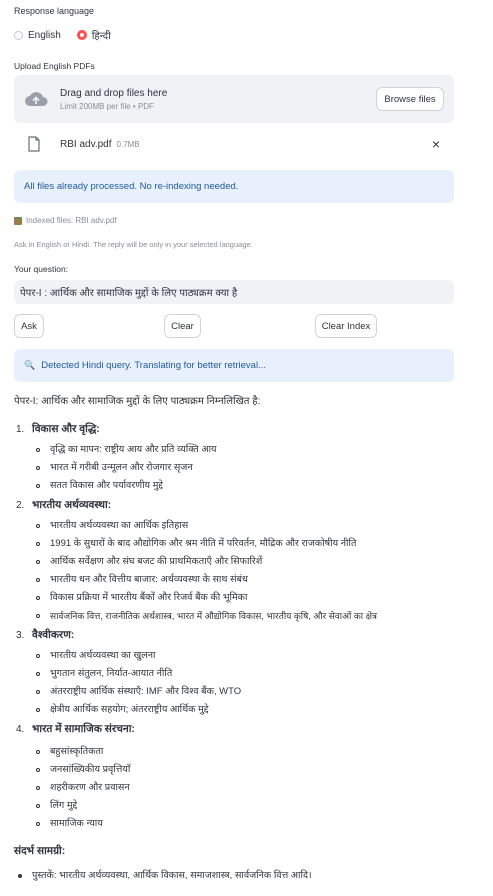 This screenshot has width=493, height=896. Describe the element at coordinates (239, 526) in the screenshot. I see `list-item: भारतीय अर्थव्यवस्था का आर्थिक इतिहास` at that location.